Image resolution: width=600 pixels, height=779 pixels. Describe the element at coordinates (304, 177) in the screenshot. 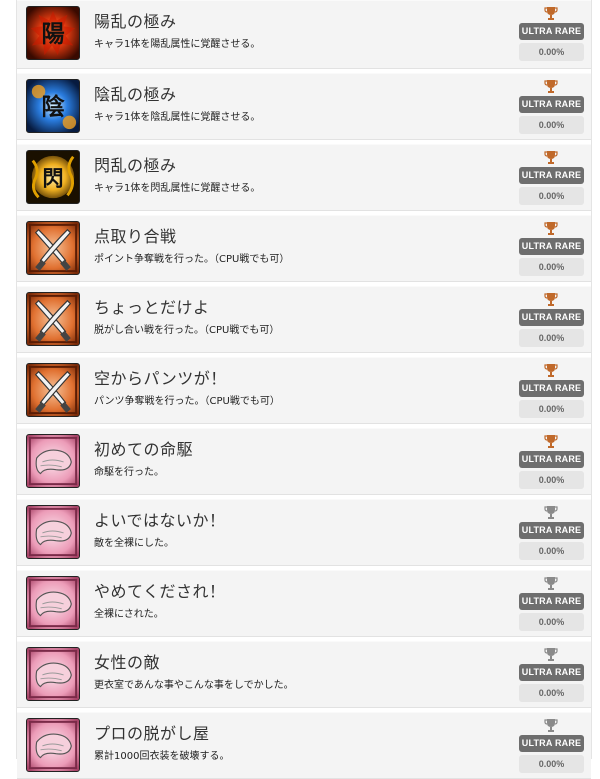

I see `achievement-row: 閃 閃乱の極みキャラ1体を閃乱属性に覚醒させる。 ULTRA RARE 0.00%` at that location.